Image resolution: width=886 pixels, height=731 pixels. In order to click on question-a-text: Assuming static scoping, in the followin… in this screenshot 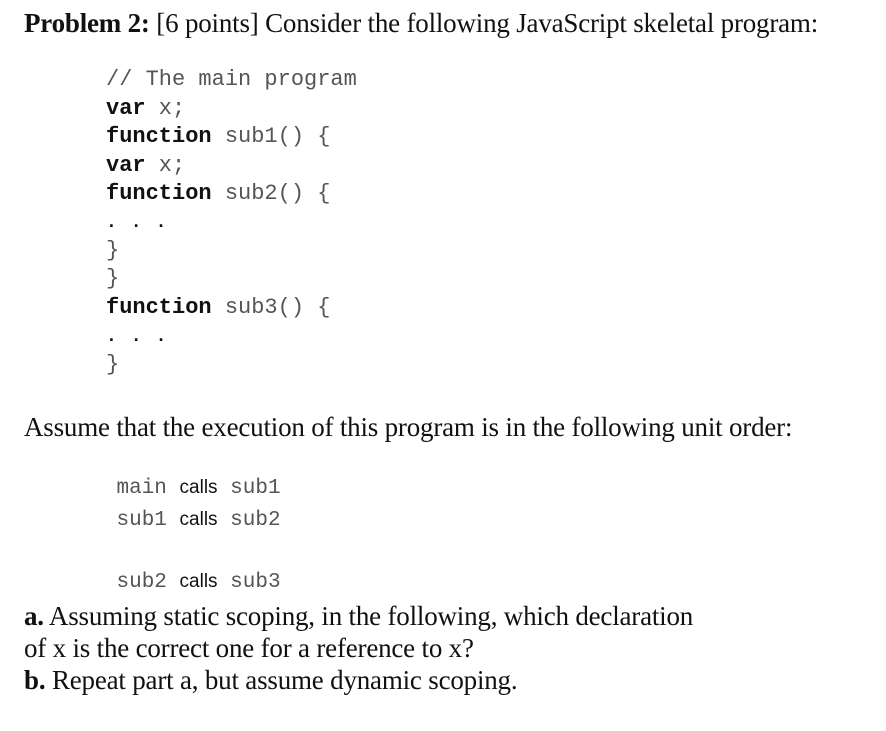, I will do `click(371, 616)`.